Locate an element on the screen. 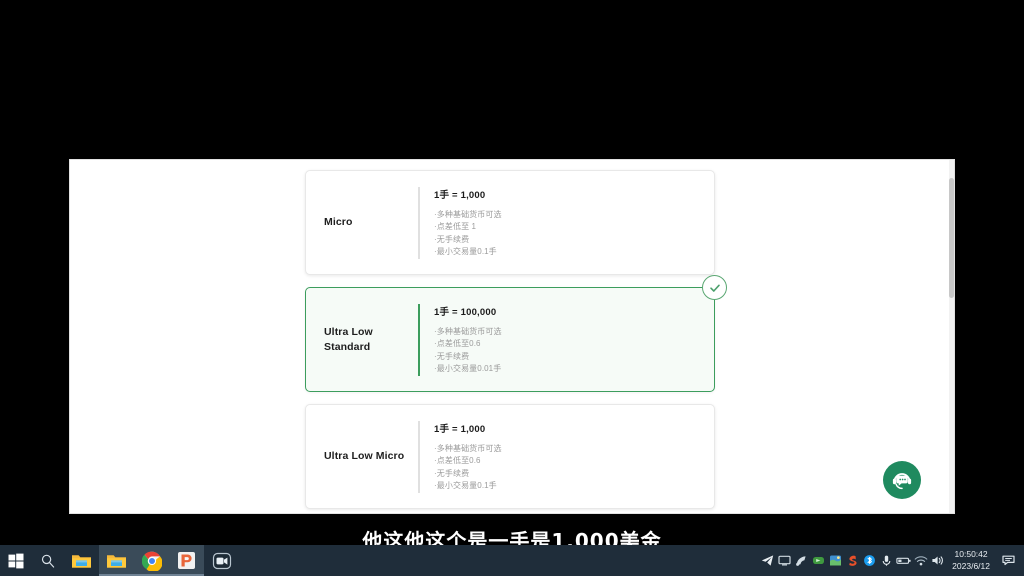 Image resolution: width=1024 pixels, height=576 pixels. volume-icon is located at coordinates (937, 560).